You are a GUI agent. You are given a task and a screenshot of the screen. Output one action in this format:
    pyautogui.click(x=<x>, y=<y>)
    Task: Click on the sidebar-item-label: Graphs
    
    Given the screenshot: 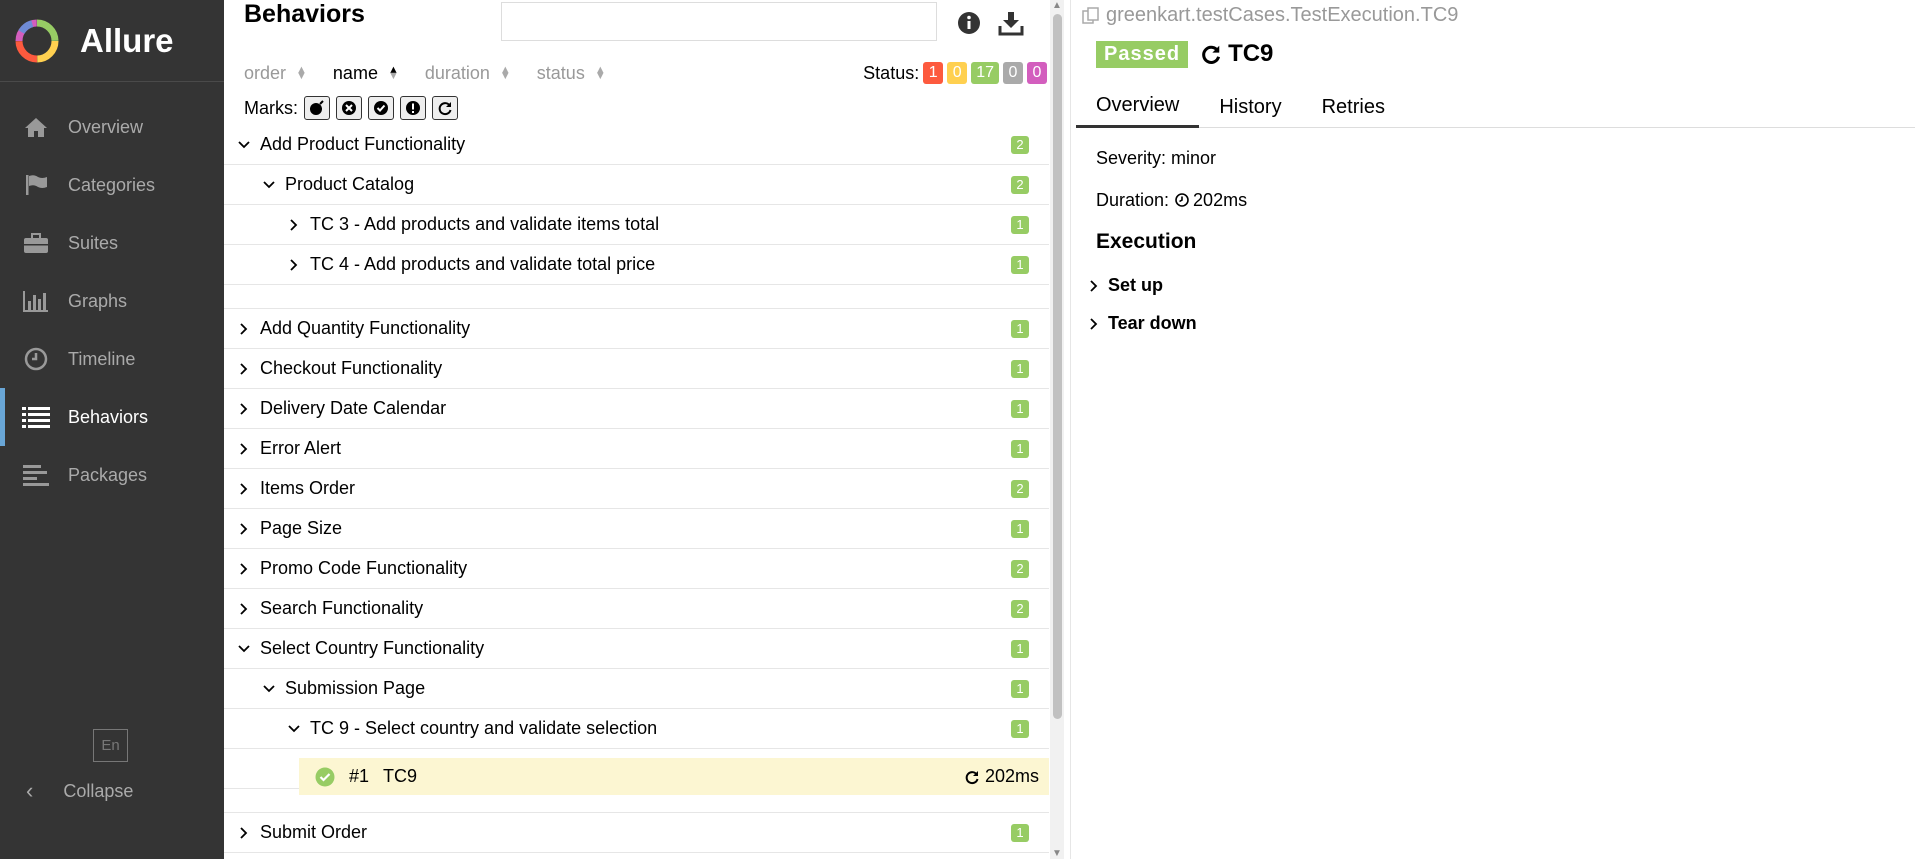 What is the action you would take?
    pyautogui.click(x=98, y=300)
    